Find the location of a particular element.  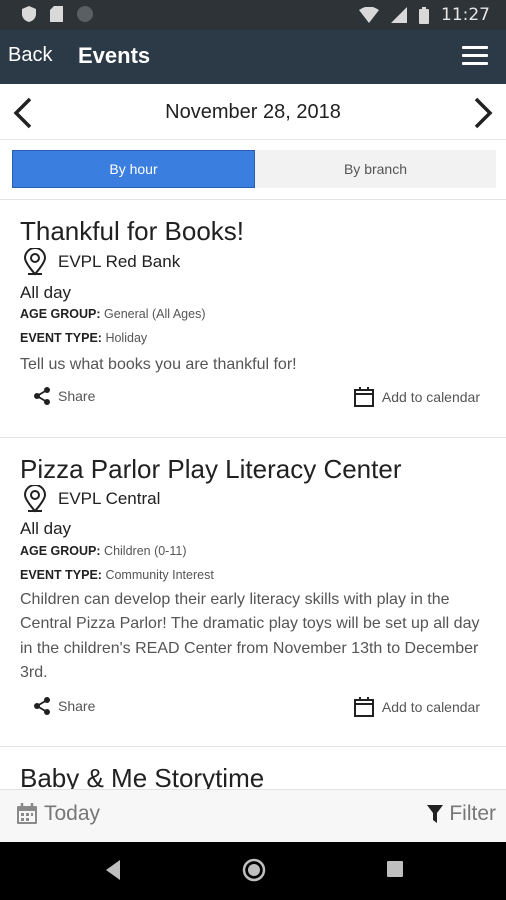

event-description: Tell us what books you are thankful for! is located at coordinates (158, 364).